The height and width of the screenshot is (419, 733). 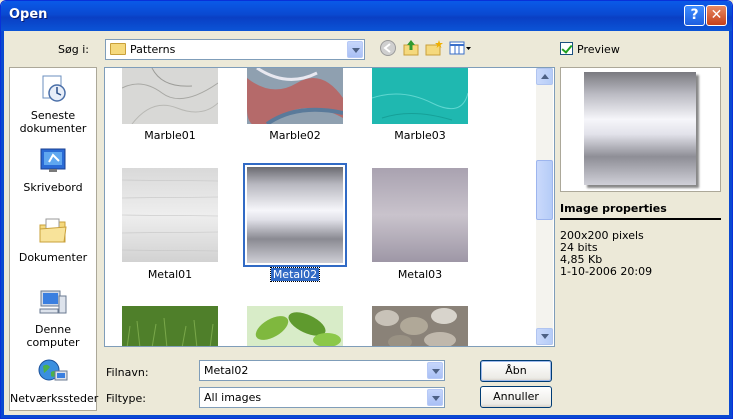 What do you see at coordinates (235, 49) in the screenshot?
I see `lookin-combo: Patterns` at bounding box center [235, 49].